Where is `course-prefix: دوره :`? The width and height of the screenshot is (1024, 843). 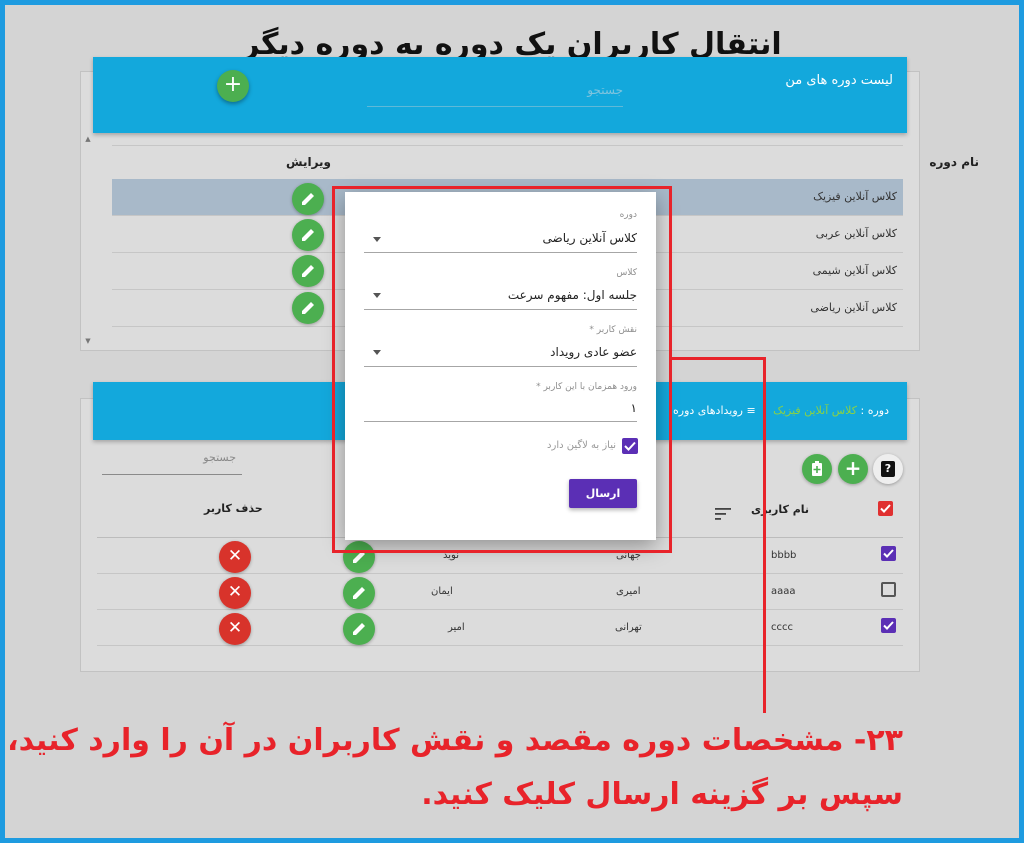
course-prefix: دوره : is located at coordinates (875, 410).